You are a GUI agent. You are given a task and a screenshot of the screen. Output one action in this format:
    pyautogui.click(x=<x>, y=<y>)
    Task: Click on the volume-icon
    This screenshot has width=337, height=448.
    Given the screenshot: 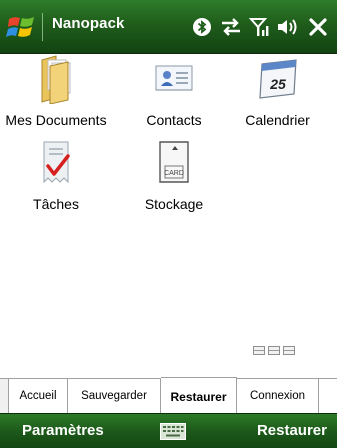 What is the action you would take?
    pyautogui.click(x=288, y=27)
    